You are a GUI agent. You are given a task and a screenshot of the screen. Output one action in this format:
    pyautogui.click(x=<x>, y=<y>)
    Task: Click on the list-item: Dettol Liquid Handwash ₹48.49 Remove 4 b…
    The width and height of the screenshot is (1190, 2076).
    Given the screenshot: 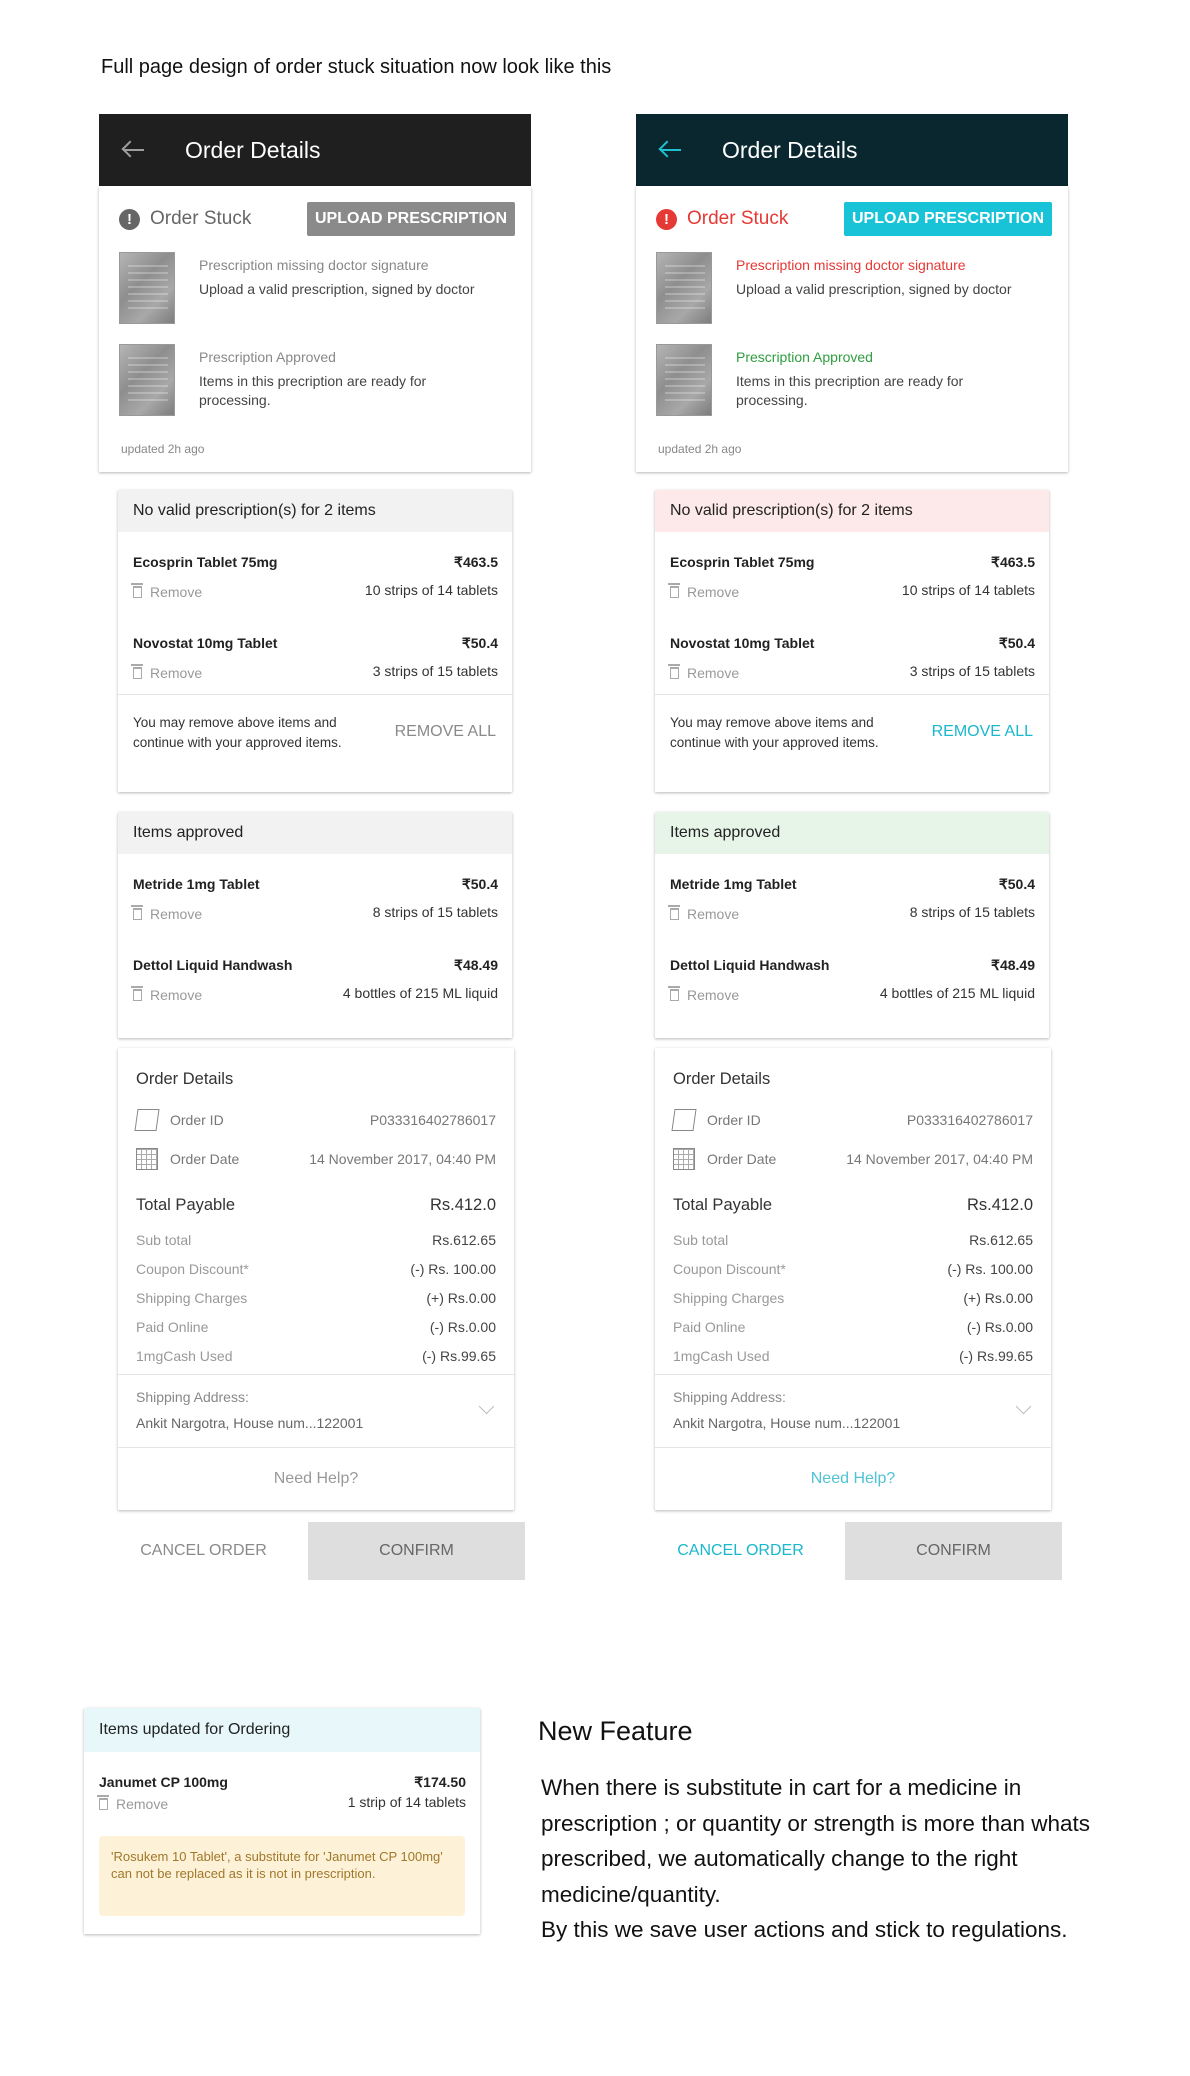 What is the action you would take?
    pyautogui.click(x=315, y=975)
    